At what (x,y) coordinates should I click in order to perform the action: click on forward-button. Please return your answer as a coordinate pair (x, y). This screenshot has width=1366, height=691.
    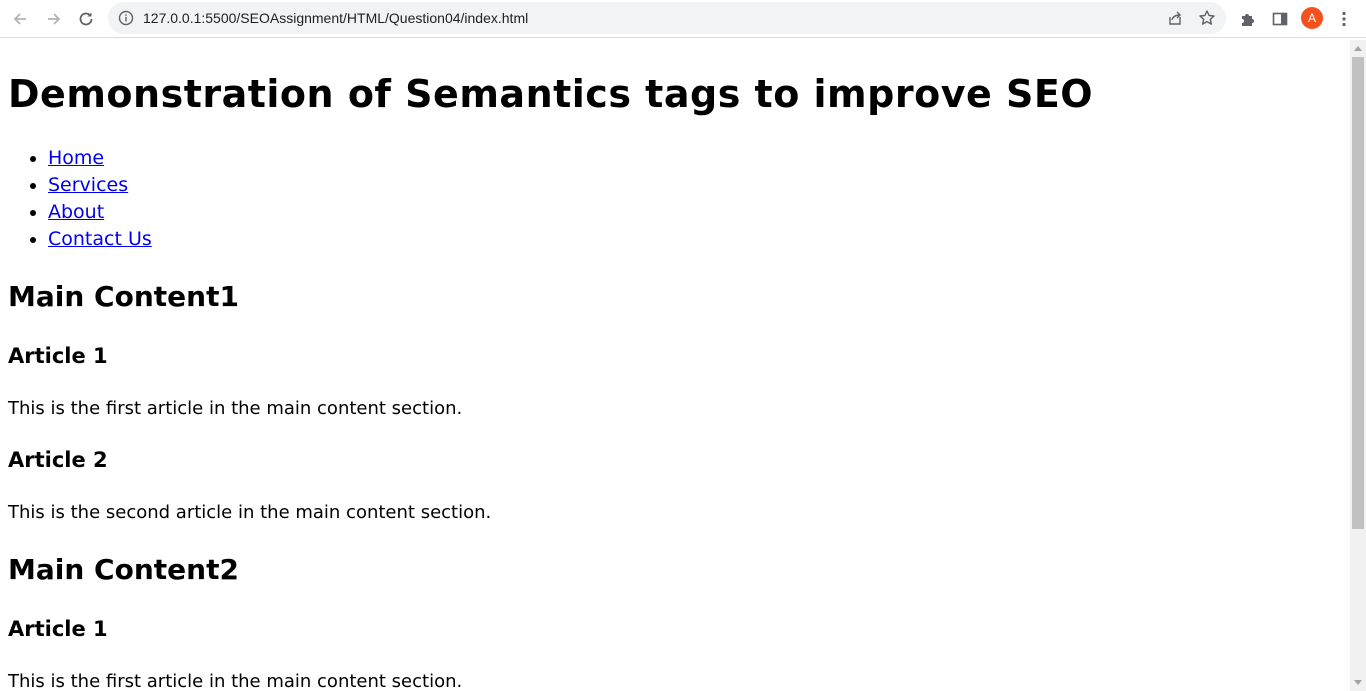
    Looking at the image, I should click on (54, 19).